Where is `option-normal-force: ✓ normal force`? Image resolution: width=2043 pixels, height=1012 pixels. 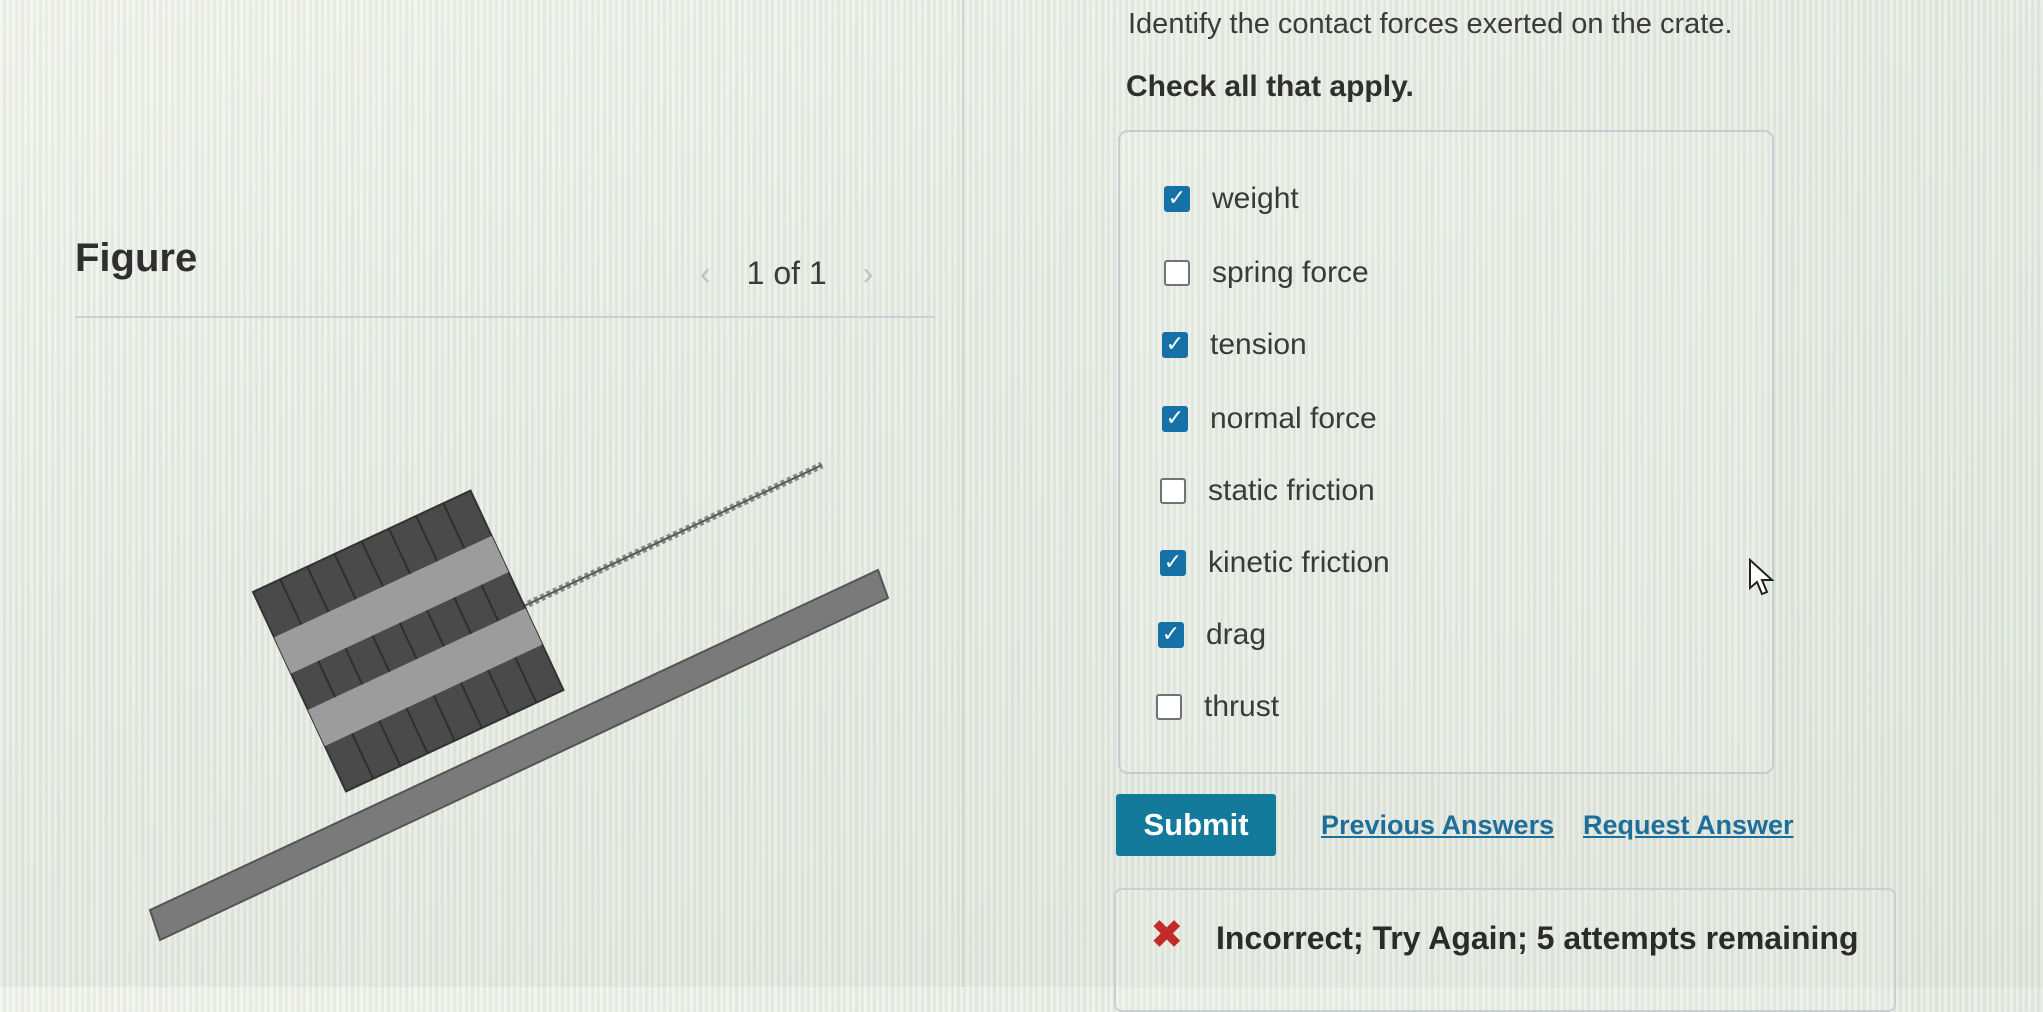 option-normal-force: ✓ normal force is located at coordinates (1269, 419).